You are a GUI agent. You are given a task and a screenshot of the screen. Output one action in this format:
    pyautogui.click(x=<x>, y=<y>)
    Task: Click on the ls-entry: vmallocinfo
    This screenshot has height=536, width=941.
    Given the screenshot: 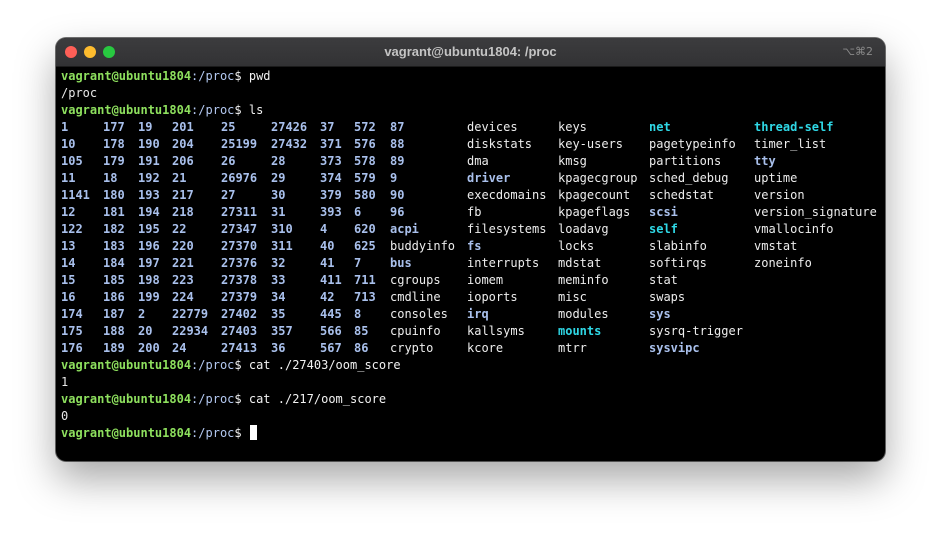 What is the action you would take?
    pyautogui.click(x=794, y=229)
    